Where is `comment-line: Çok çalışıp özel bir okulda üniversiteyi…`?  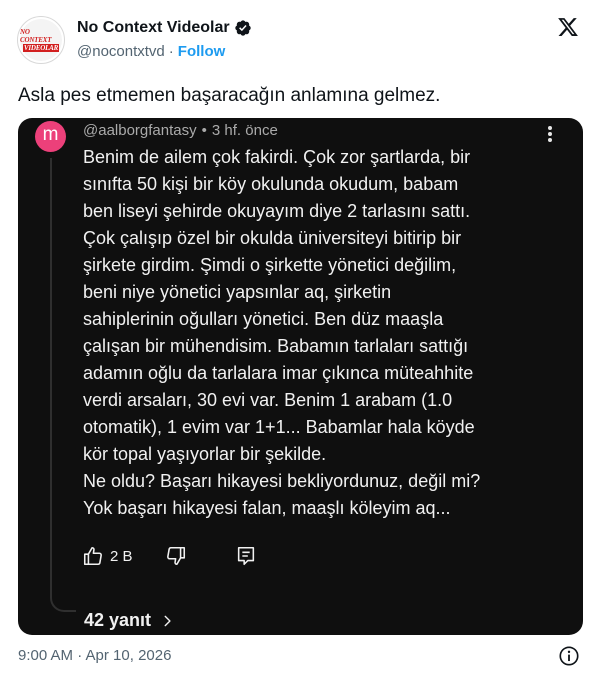 comment-line: Çok çalışıp özel bir okulda üniversiteyi… is located at coordinates (272, 238).